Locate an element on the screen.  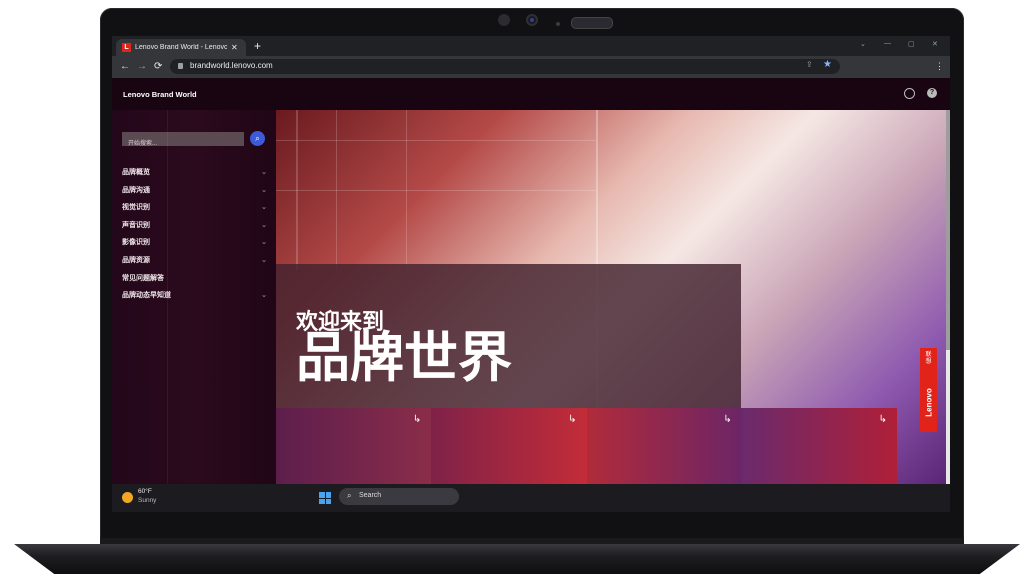
menu-item-image-identity: 影像识别 ⌄ is located at coordinates (194, 243).